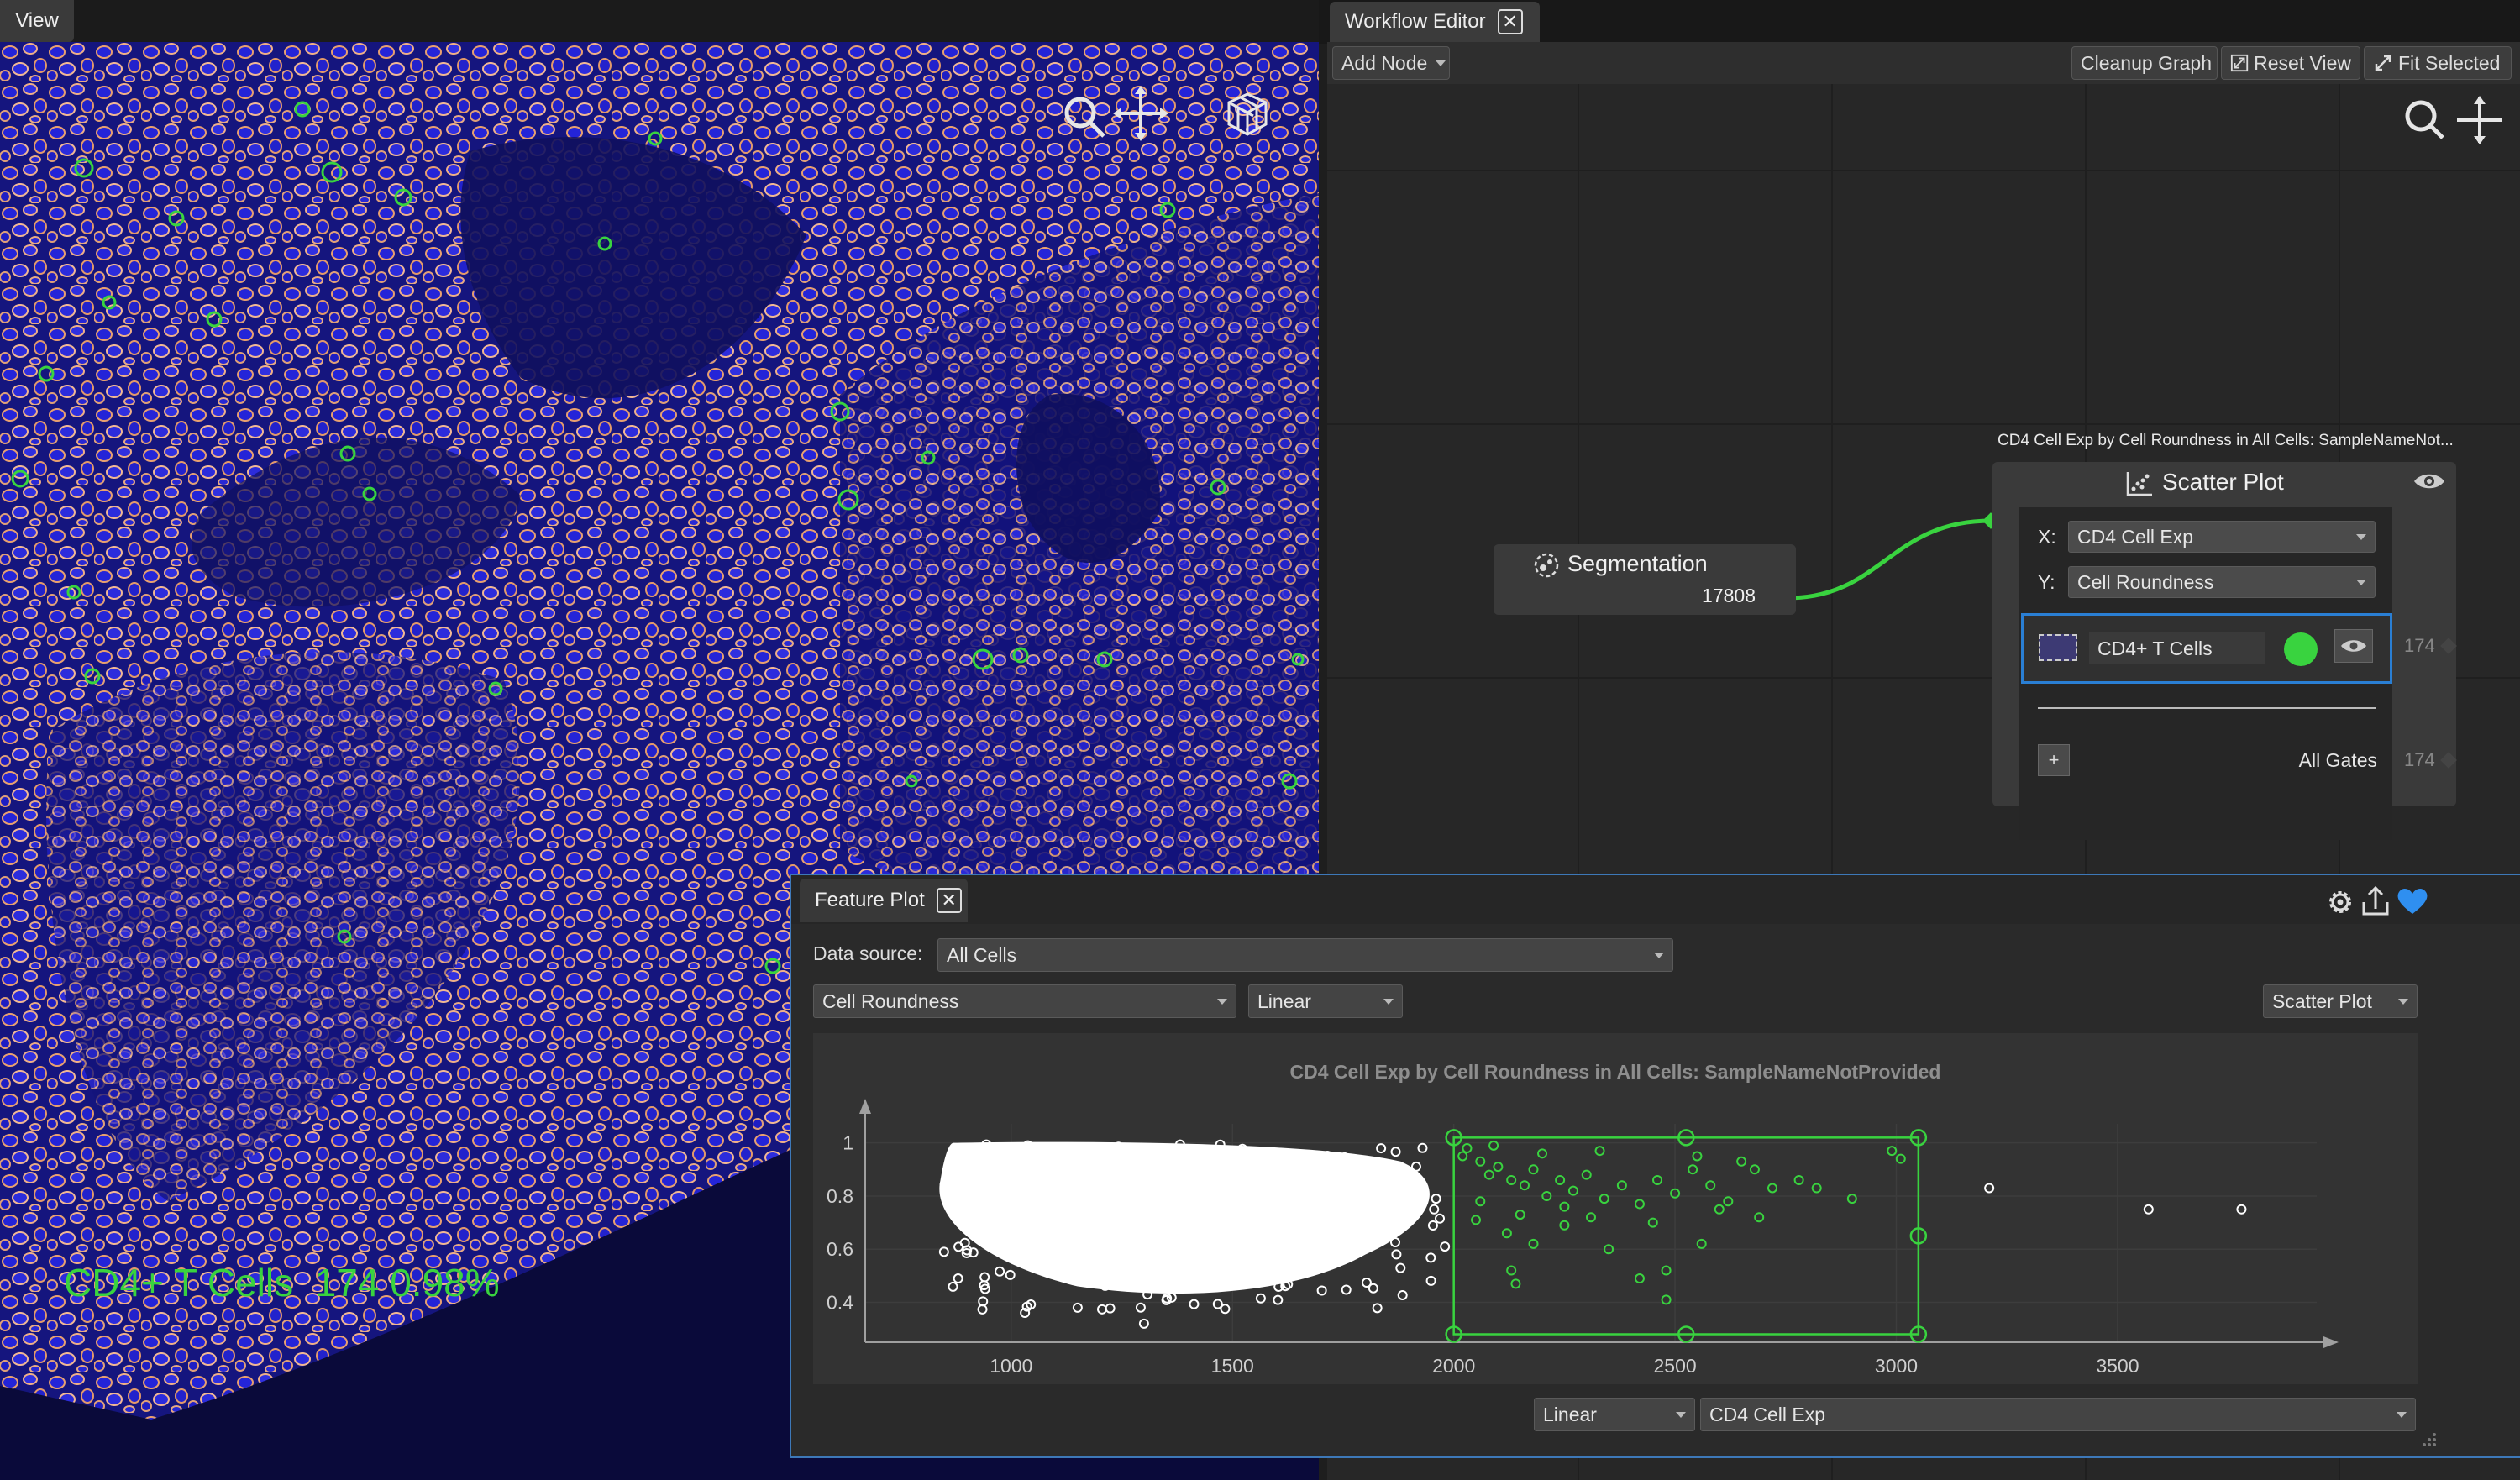 This screenshot has width=2520, height=1480. What do you see at coordinates (1645, 579) in the screenshot?
I see `segmentation-node: Segmentation 17808` at bounding box center [1645, 579].